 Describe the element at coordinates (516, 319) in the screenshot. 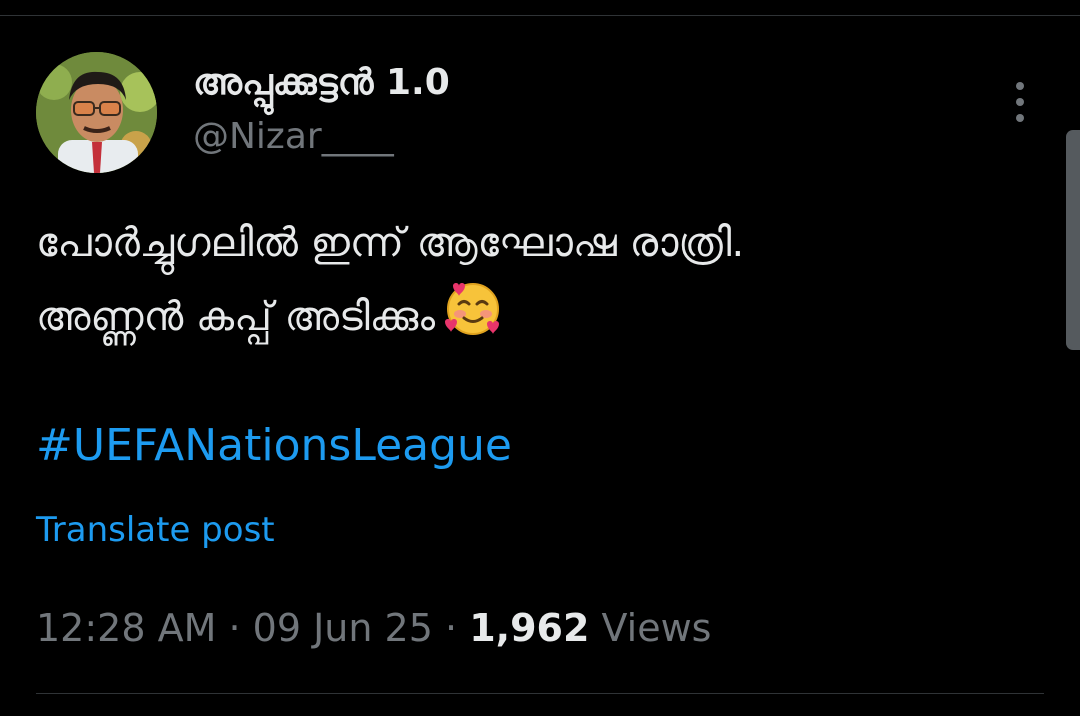

I see `tweet-line-2: അണ്ണൻ കപ്പ് അടിക്കും` at that location.